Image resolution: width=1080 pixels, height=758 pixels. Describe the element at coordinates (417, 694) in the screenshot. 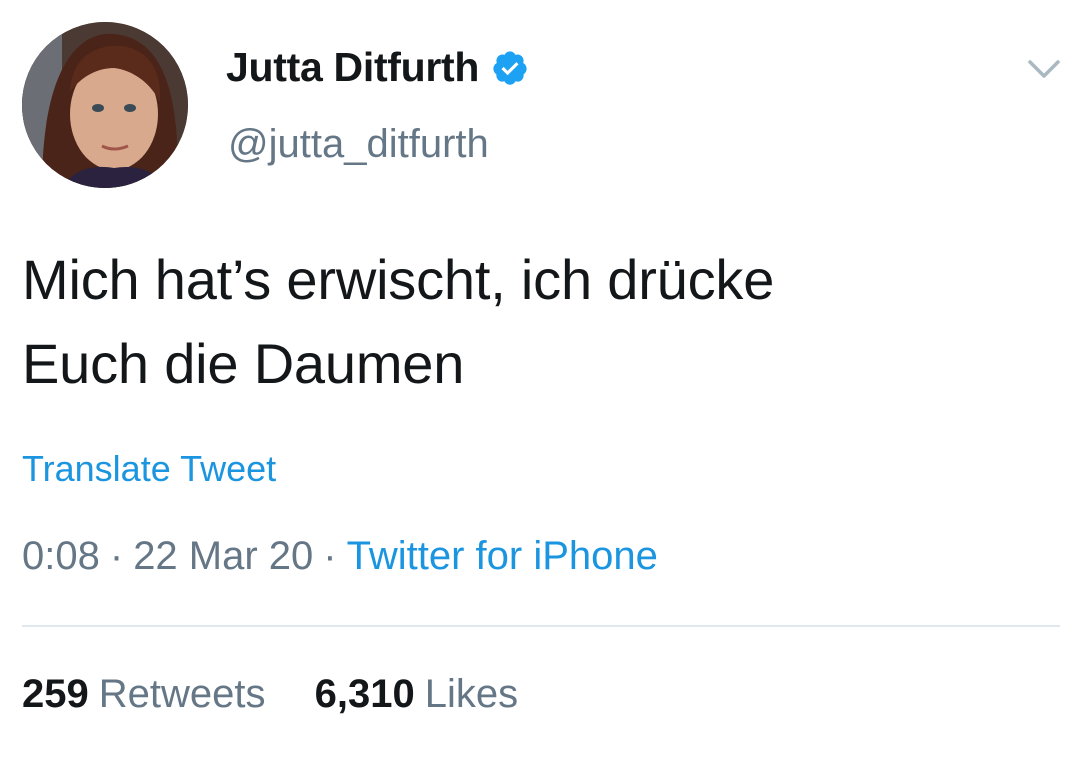

I see `likes-stat: 6,310 Likes` at that location.